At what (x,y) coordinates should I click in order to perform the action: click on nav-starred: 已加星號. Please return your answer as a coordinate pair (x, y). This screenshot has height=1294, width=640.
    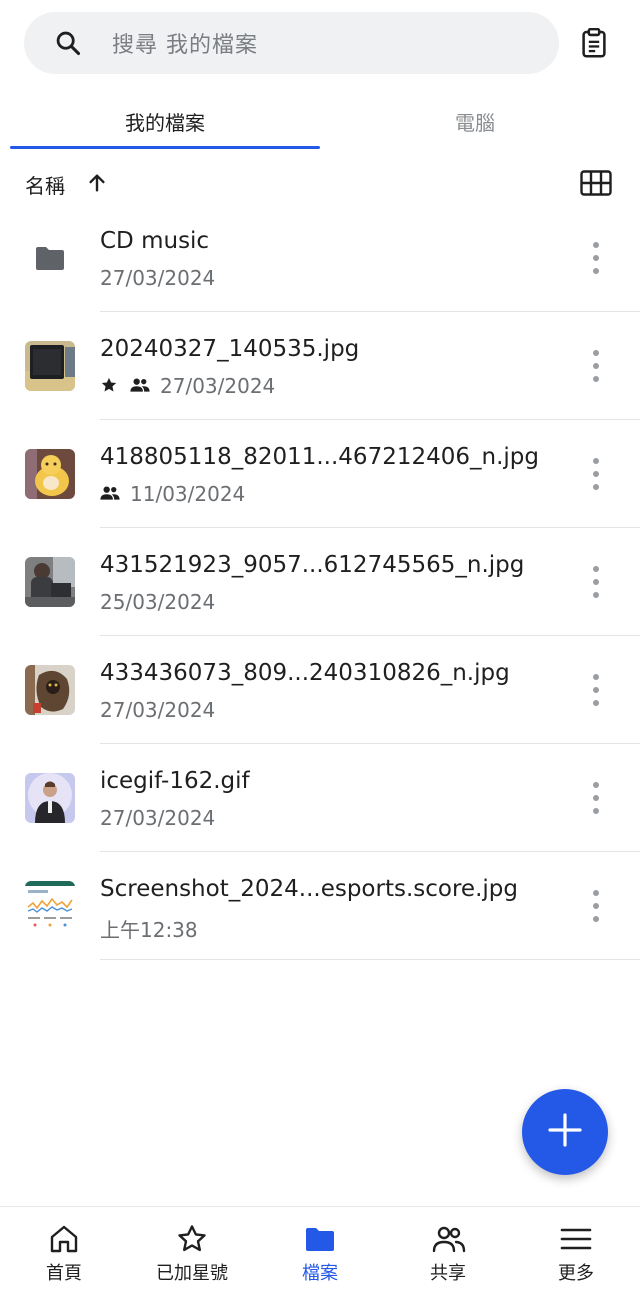
    Looking at the image, I should click on (192, 1250).